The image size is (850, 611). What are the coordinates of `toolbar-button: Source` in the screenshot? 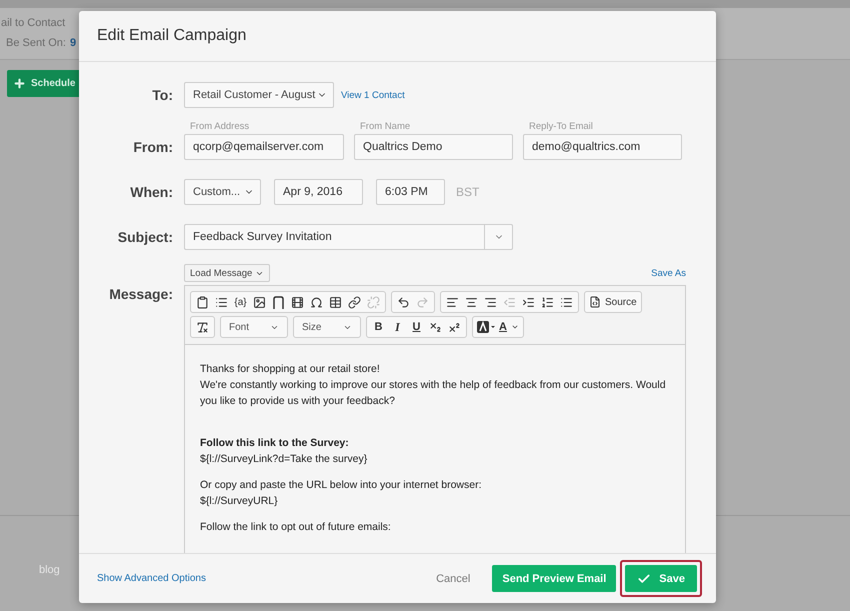 It's located at (613, 302).